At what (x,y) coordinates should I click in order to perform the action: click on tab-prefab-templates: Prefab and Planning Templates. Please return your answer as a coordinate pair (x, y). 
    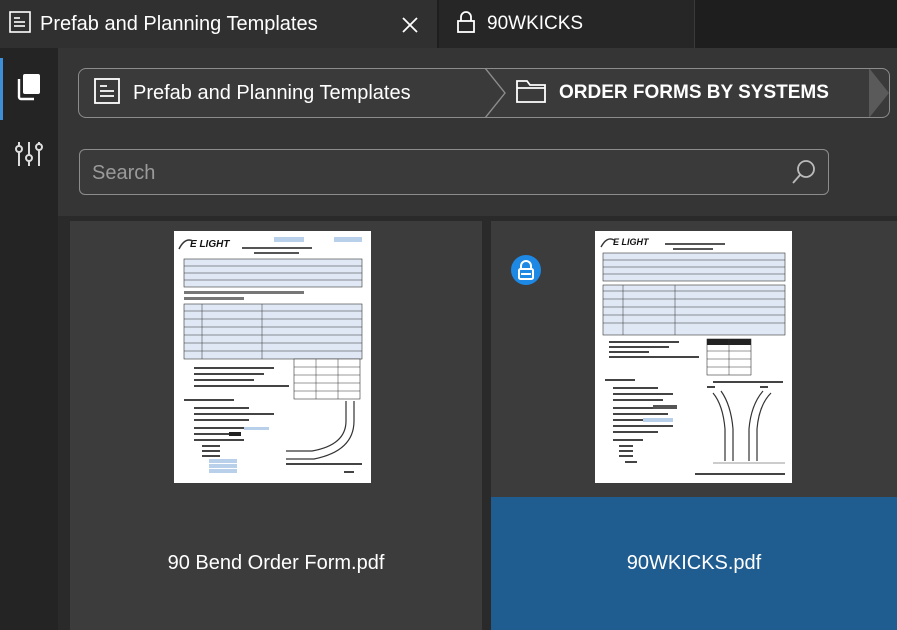
    Looking at the image, I should click on (218, 24).